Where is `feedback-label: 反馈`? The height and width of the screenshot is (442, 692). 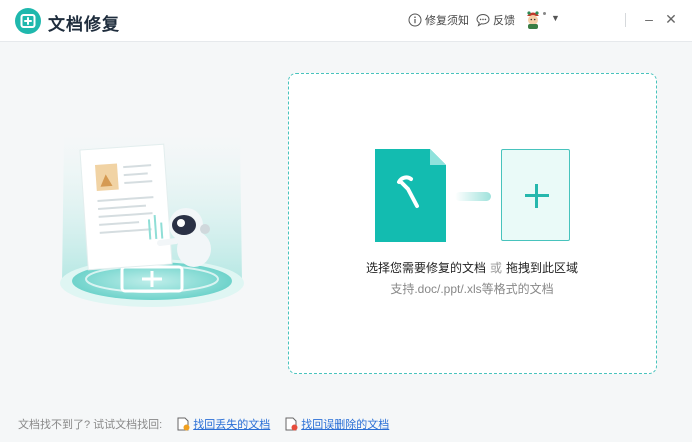 feedback-label: 反馈 is located at coordinates (504, 21).